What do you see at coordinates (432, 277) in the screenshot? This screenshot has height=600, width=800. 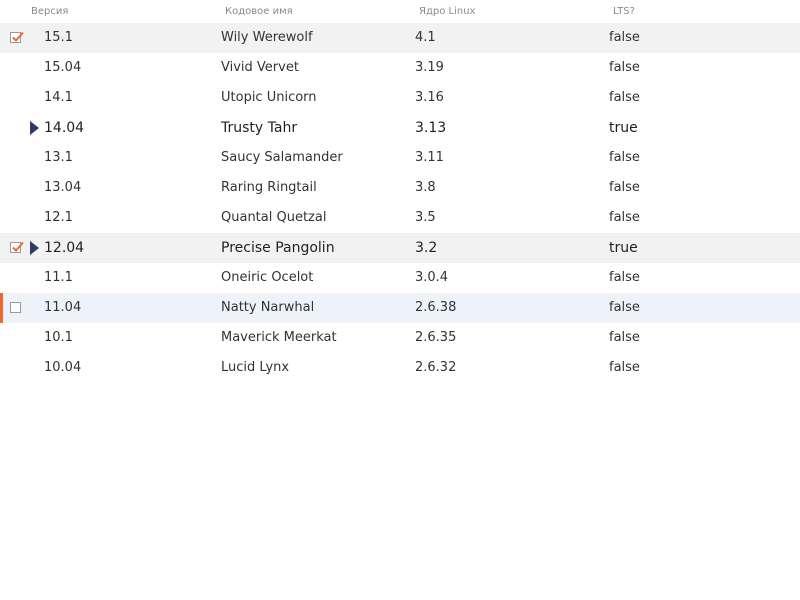 I see `cell-kernel: 3.0.4` at bounding box center [432, 277].